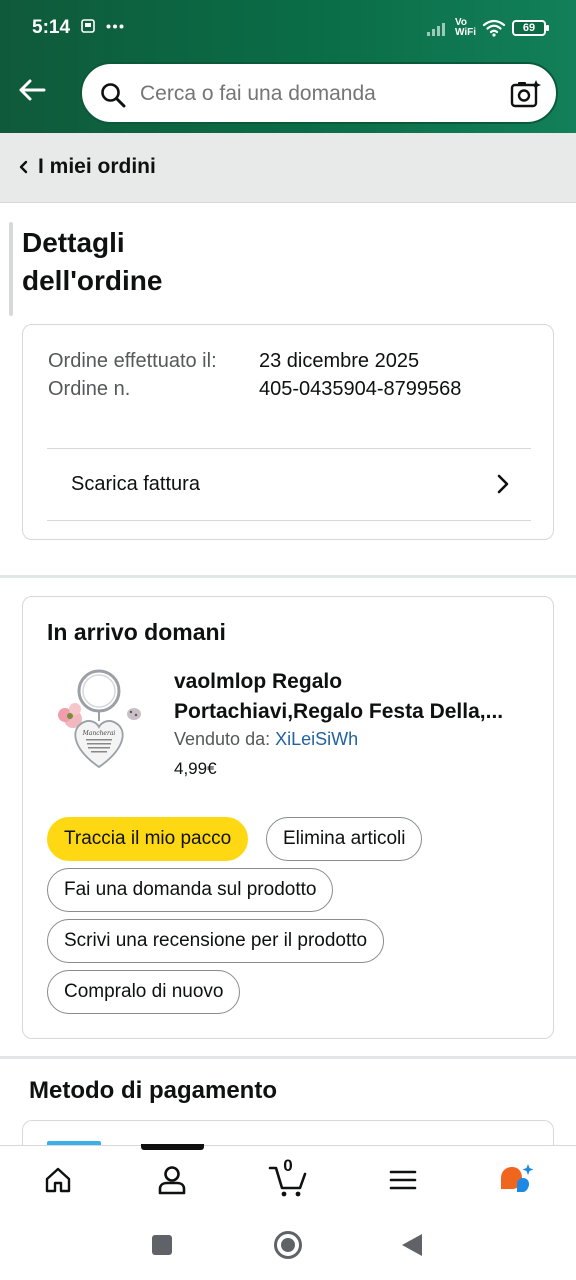  I want to click on payment-method-title: Metodo di pagamento, so click(153, 1090).